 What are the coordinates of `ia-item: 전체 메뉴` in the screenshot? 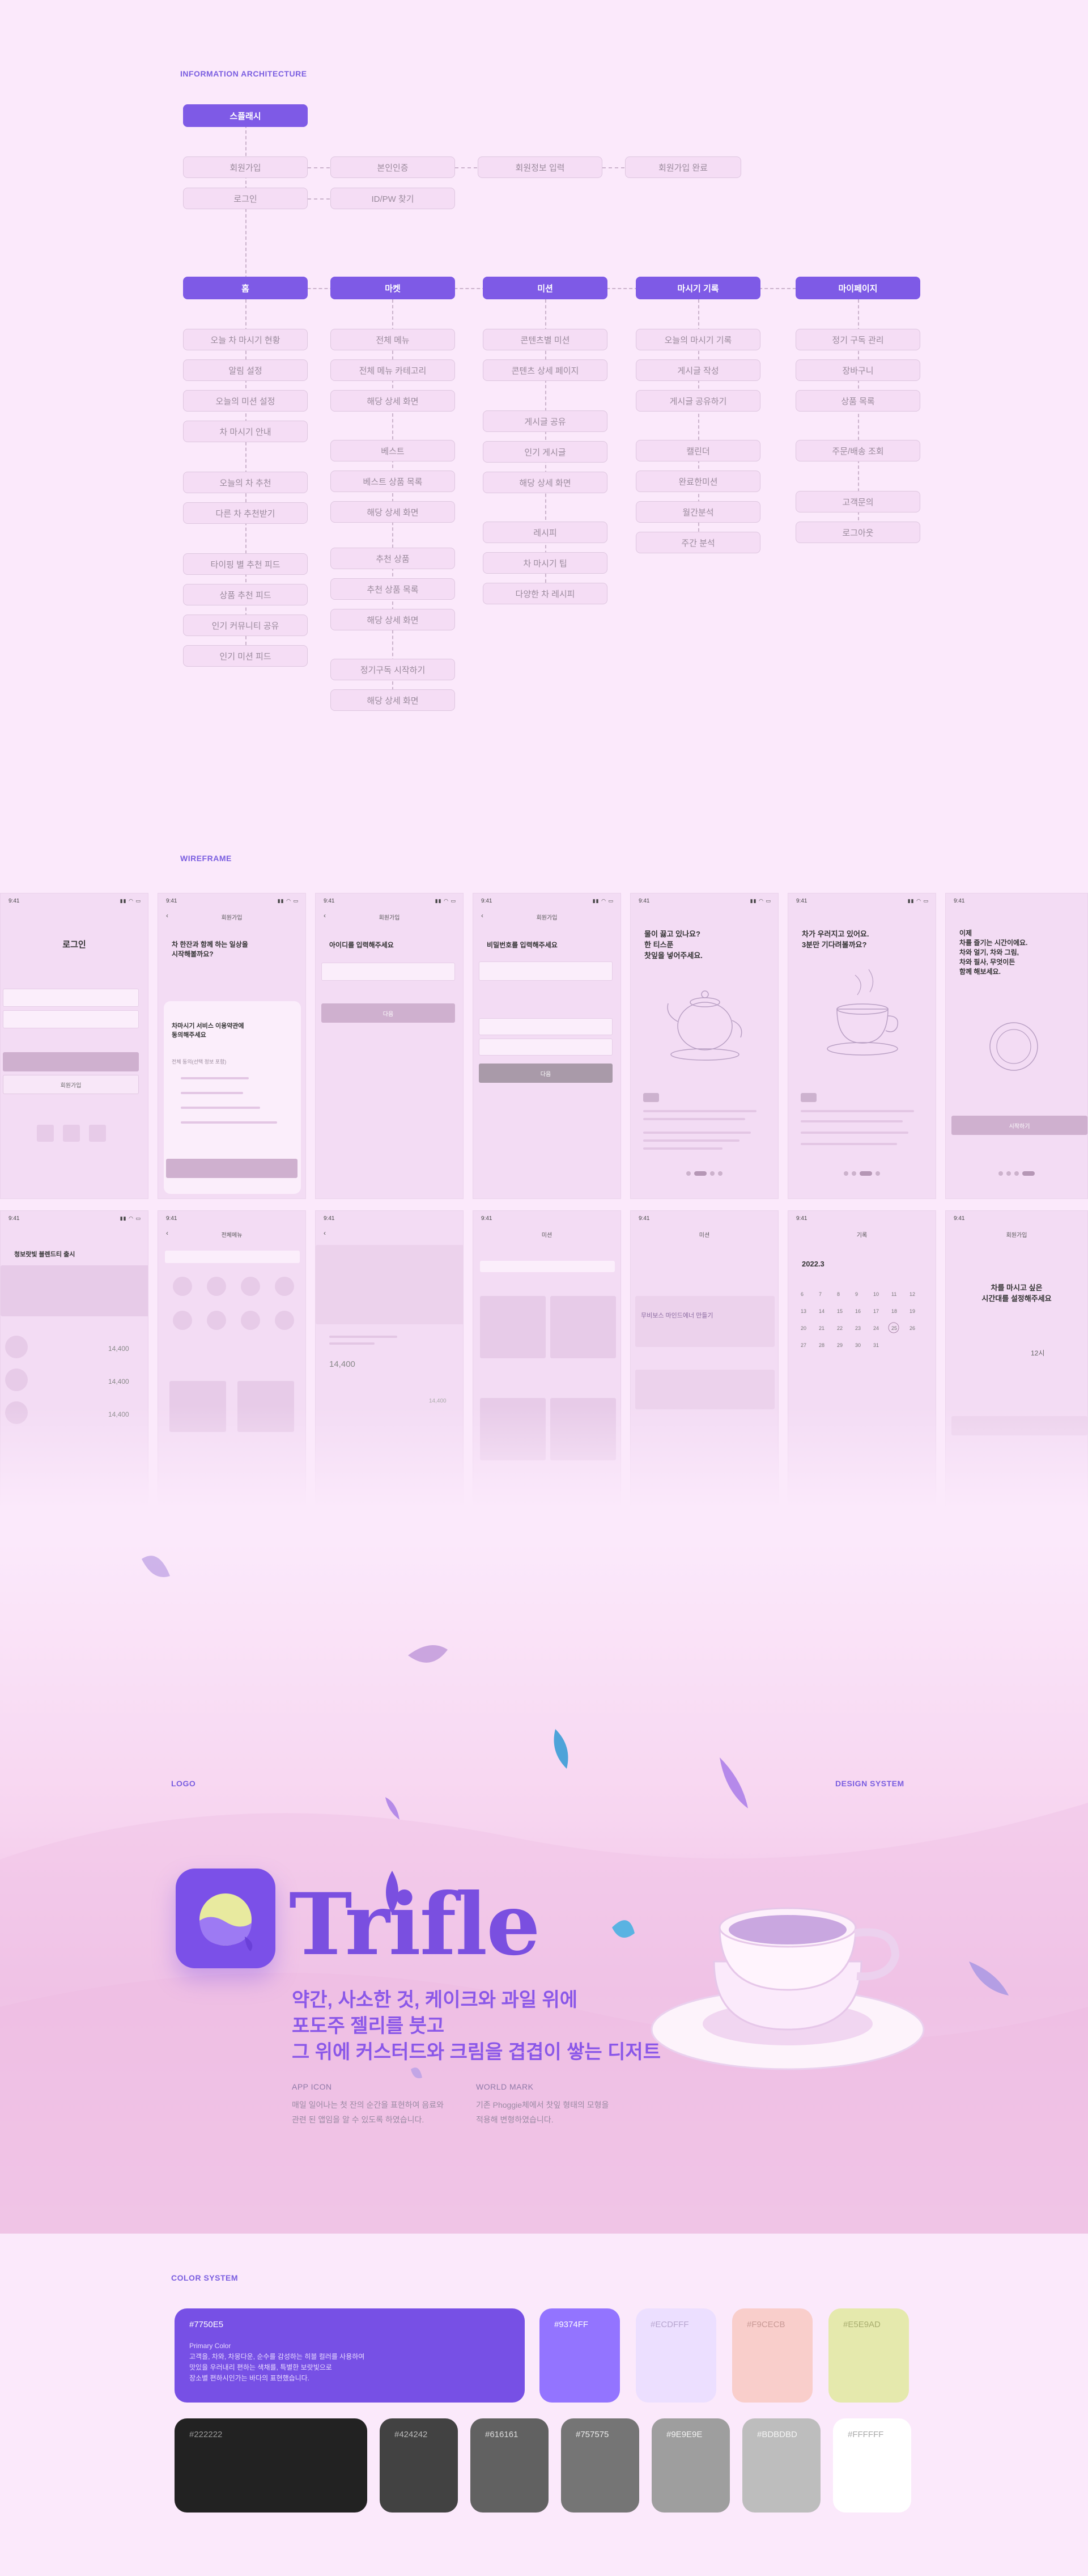 It's located at (392, 339).